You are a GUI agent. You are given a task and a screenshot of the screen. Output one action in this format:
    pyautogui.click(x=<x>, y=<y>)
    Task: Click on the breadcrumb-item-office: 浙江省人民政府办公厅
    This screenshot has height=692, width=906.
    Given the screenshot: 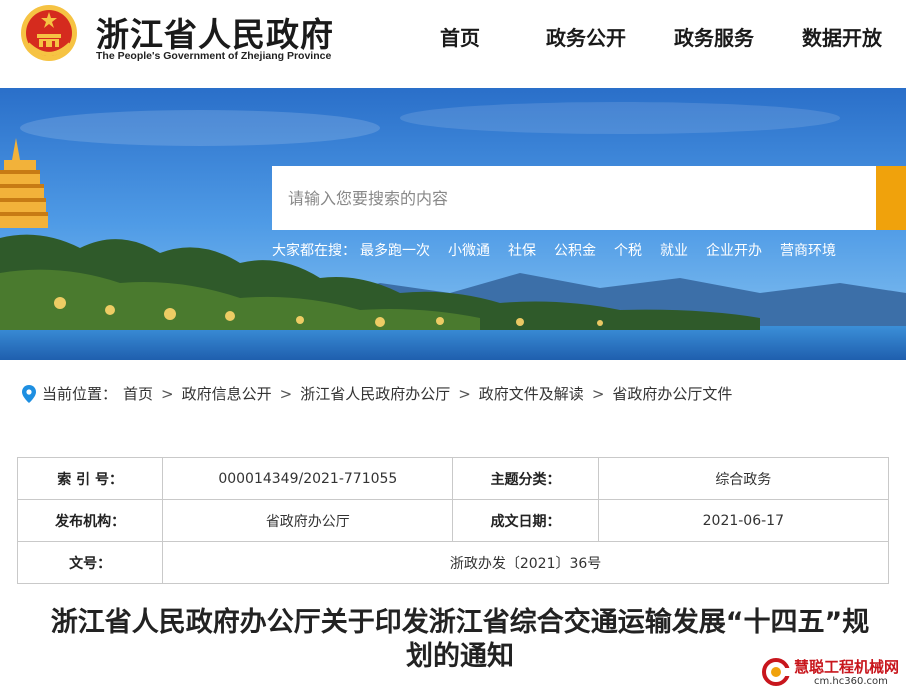 What is the action you would take?
    pyautogui.click(x=375, y=393)
    